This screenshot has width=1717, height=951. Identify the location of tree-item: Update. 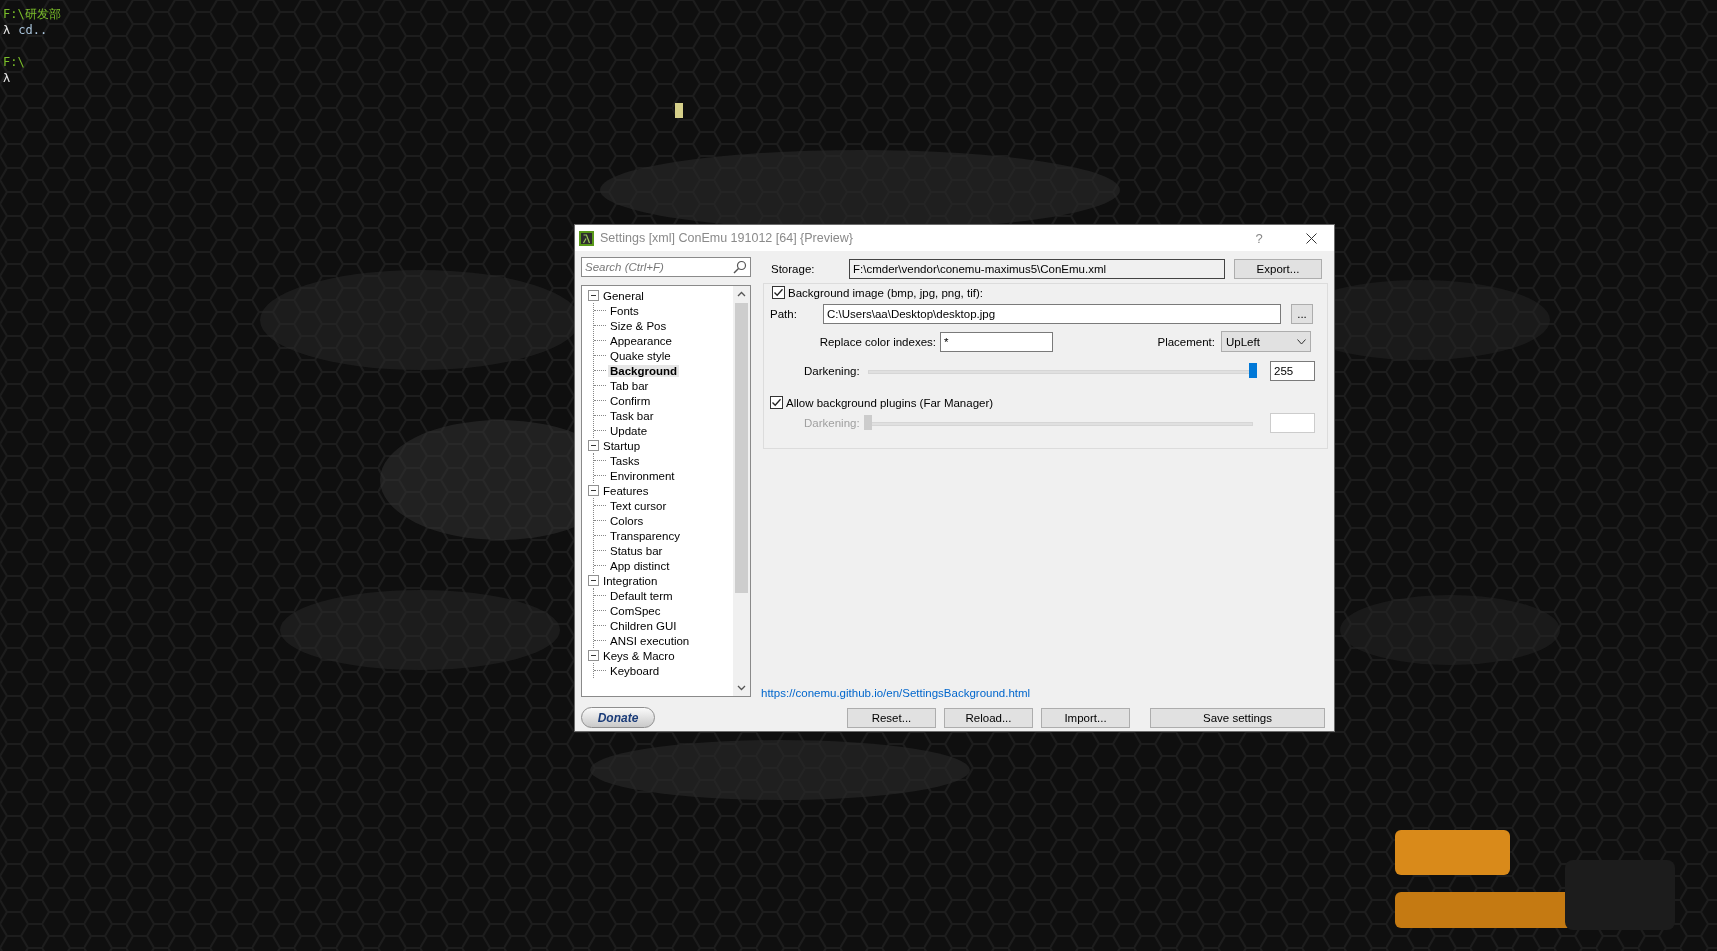
(629, 430).